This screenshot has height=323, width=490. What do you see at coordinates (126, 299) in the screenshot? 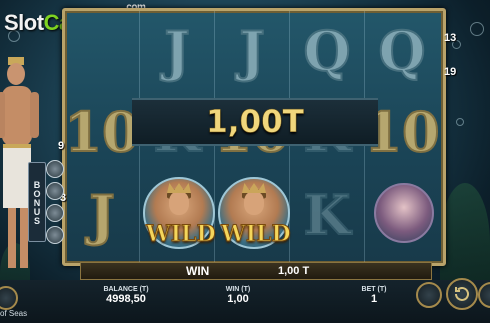
I see `balance-value: 4998,50` at bounding box center [126, 299].